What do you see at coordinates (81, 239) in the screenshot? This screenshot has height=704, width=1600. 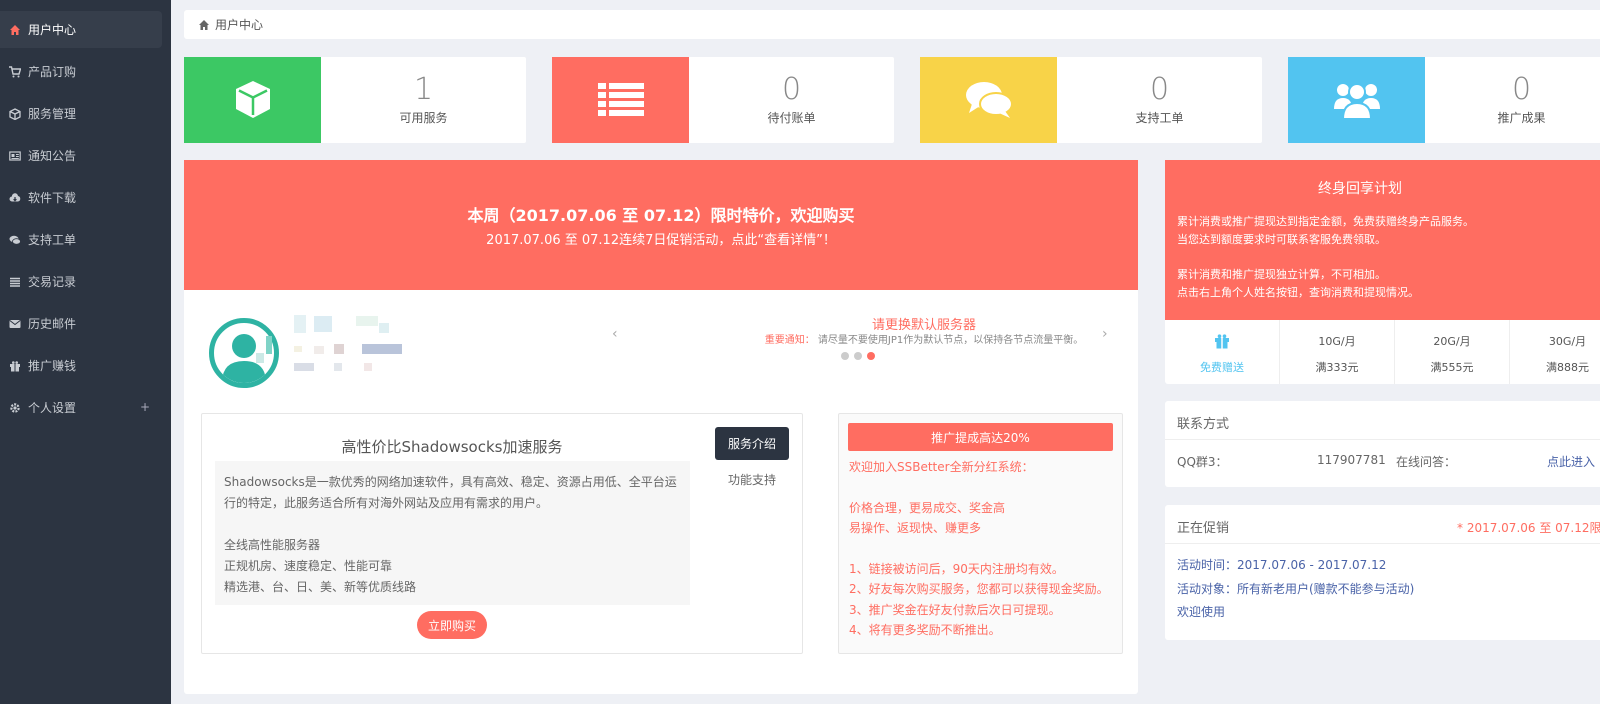 I see `sidebar-item-tickets: 支持工单` at bounding box center [81, 239].